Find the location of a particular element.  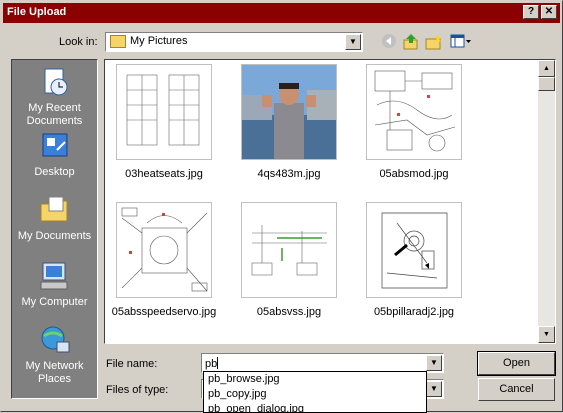

back-arrow-icon is located at coordinates (389, 42).